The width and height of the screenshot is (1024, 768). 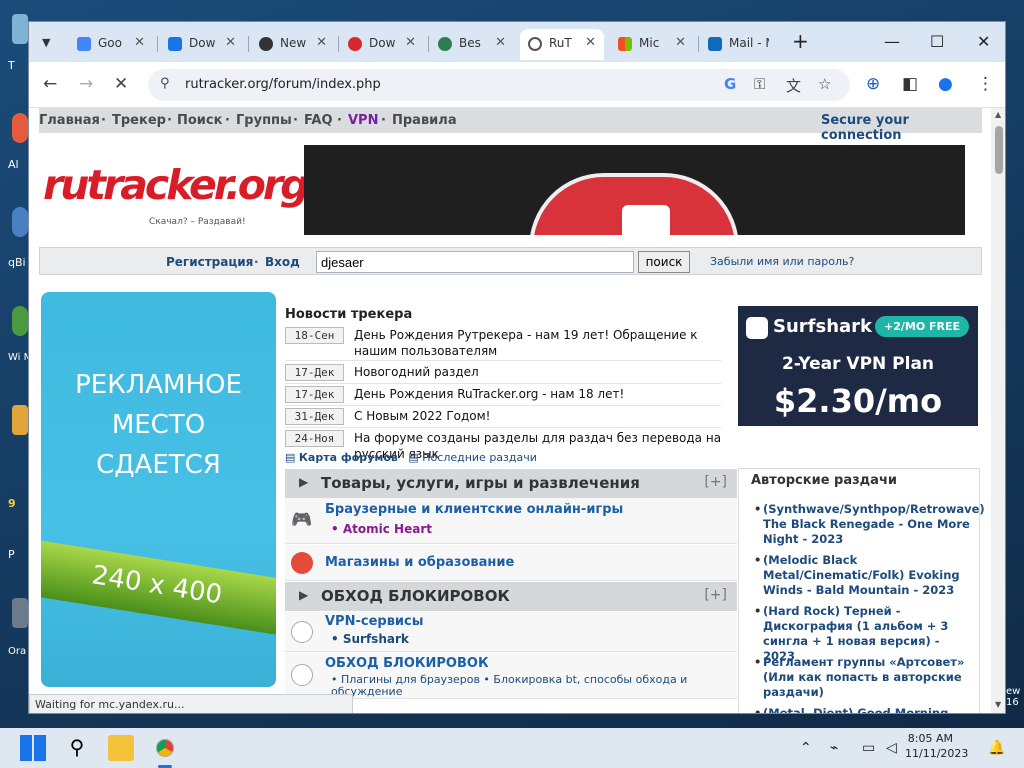 What do you see at coordinates (936, 746) in the screenshot?
I see `clock: 8:05 AM 11/11/2023` at bounding box center [936, 746].